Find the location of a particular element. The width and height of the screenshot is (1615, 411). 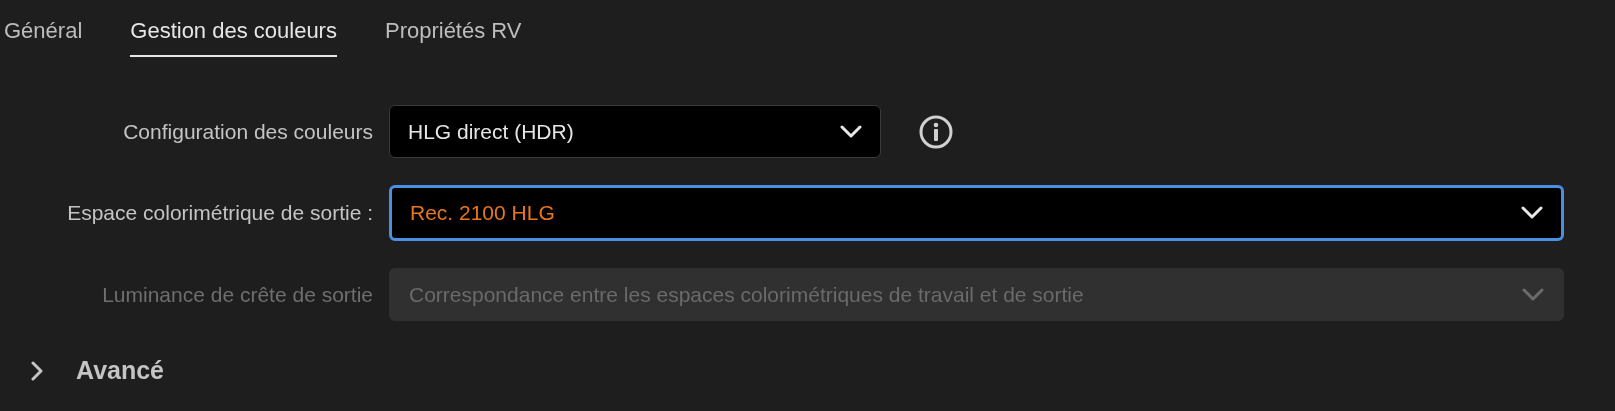

dropdown: HLG direct (HDR) is located at coordinates (635, 131).